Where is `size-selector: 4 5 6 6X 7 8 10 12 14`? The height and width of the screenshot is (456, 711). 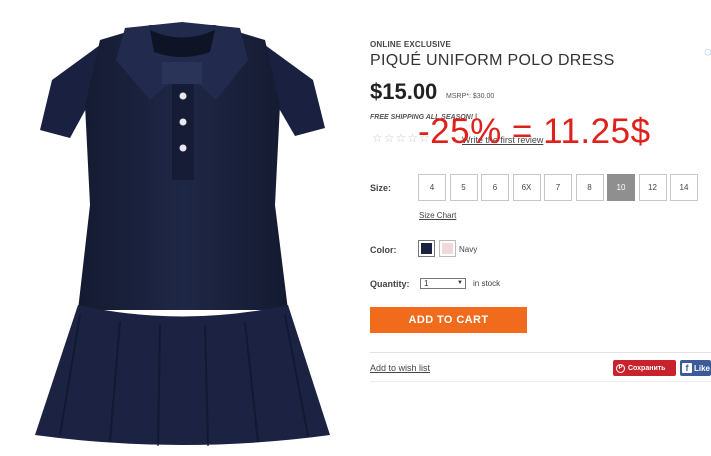
size-selector: 4 5 6 6X 7 8 10 12 14 is located at coordinates (560, 187).